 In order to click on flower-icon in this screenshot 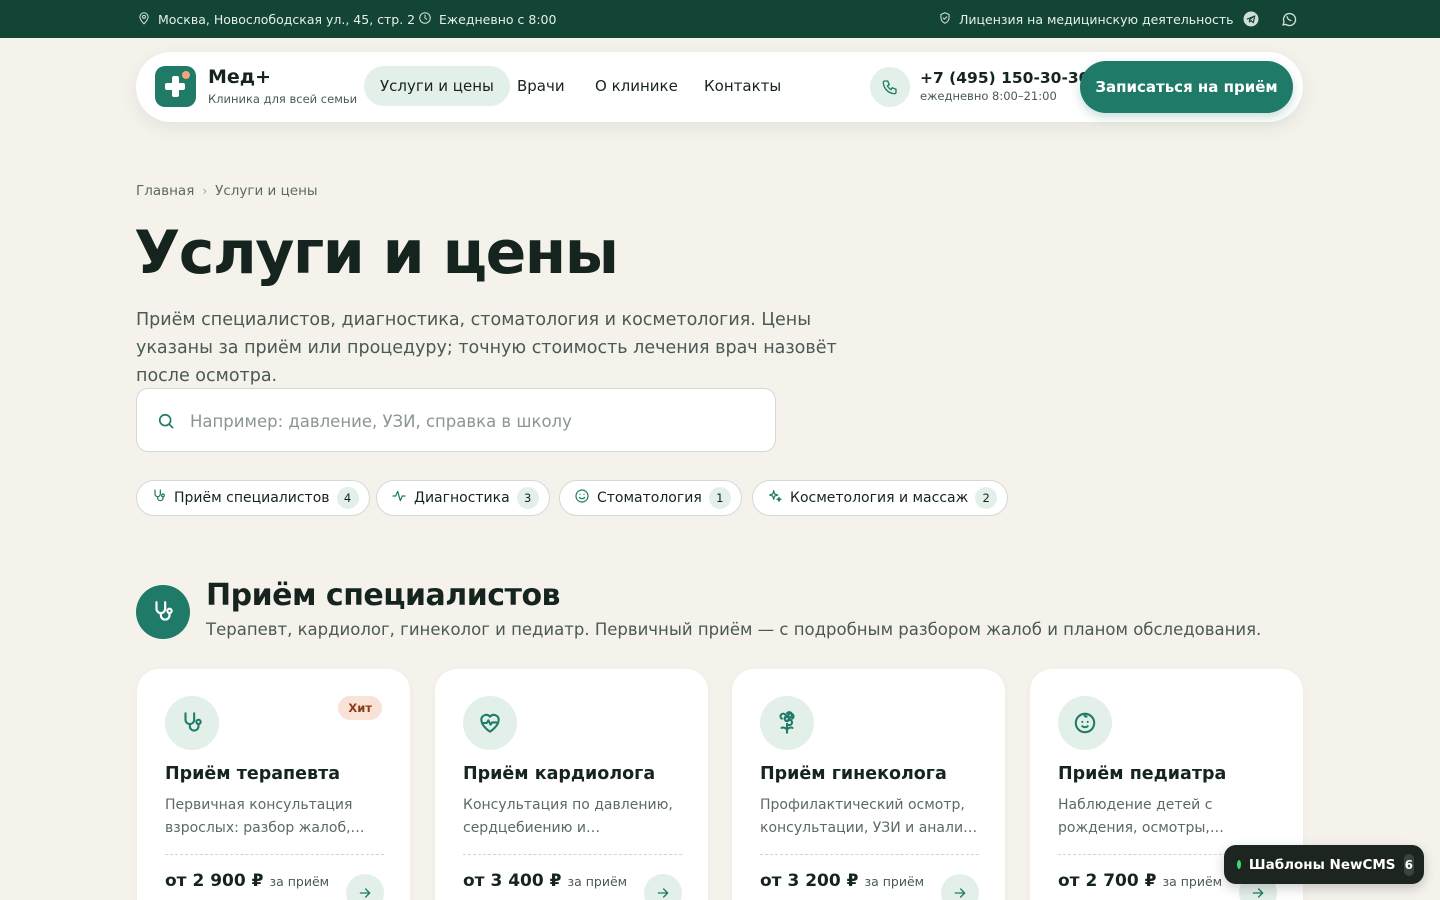, I will do `click(787, 723)`.